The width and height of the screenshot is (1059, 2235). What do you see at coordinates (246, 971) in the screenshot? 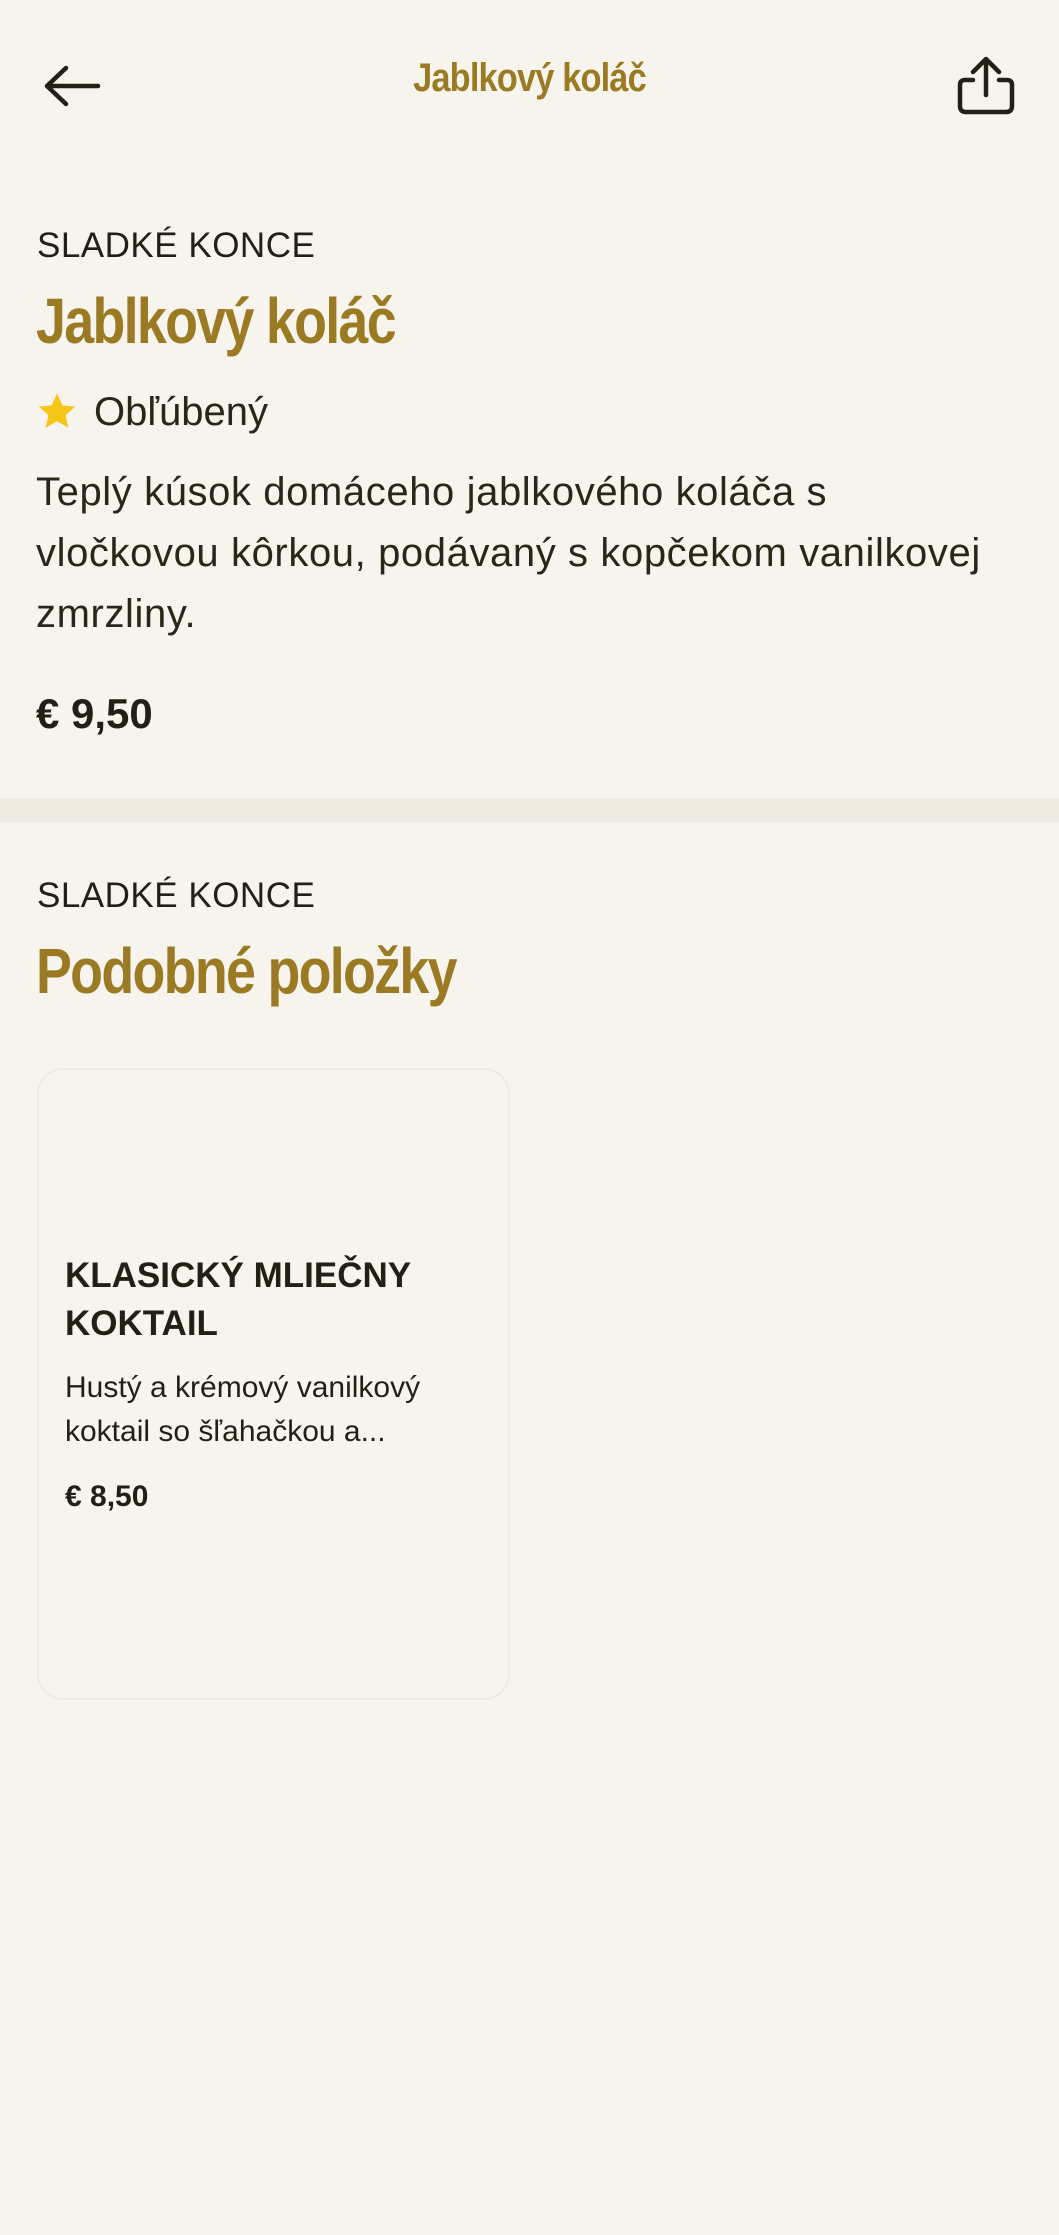
I see `similar-heading: Podobné položky` at bounding box center [246, 971].